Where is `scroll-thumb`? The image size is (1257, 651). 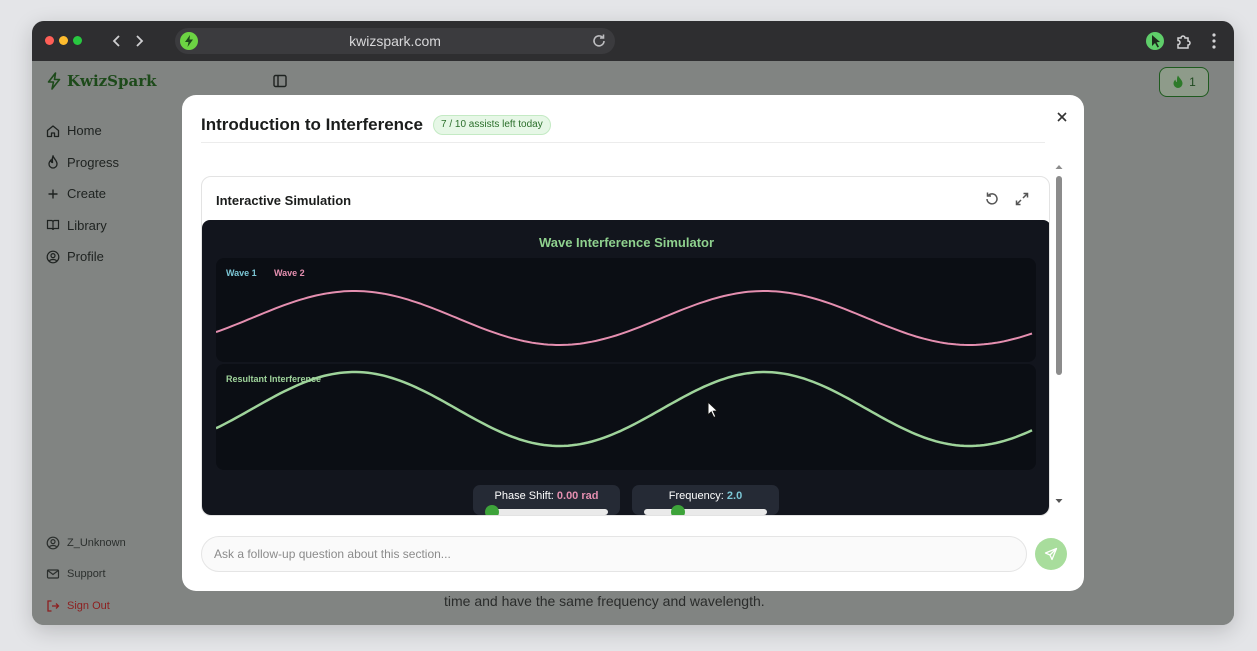 scroll-thumb is located at coordinates (1059, 275).